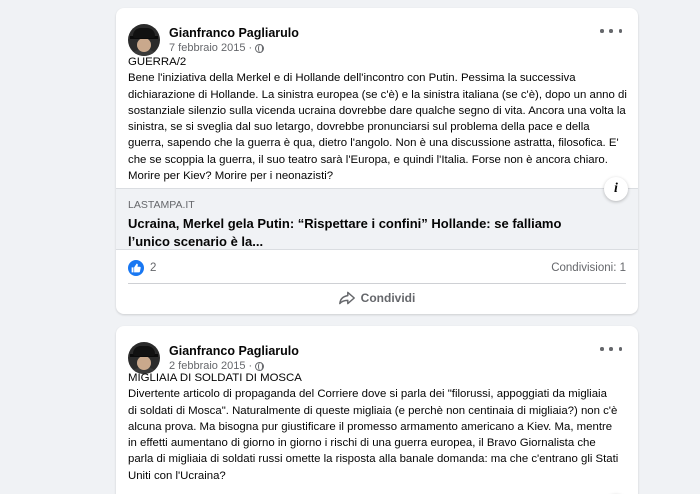 The image size is (700, 494). I want to click on like-icon, so click(136, 268).